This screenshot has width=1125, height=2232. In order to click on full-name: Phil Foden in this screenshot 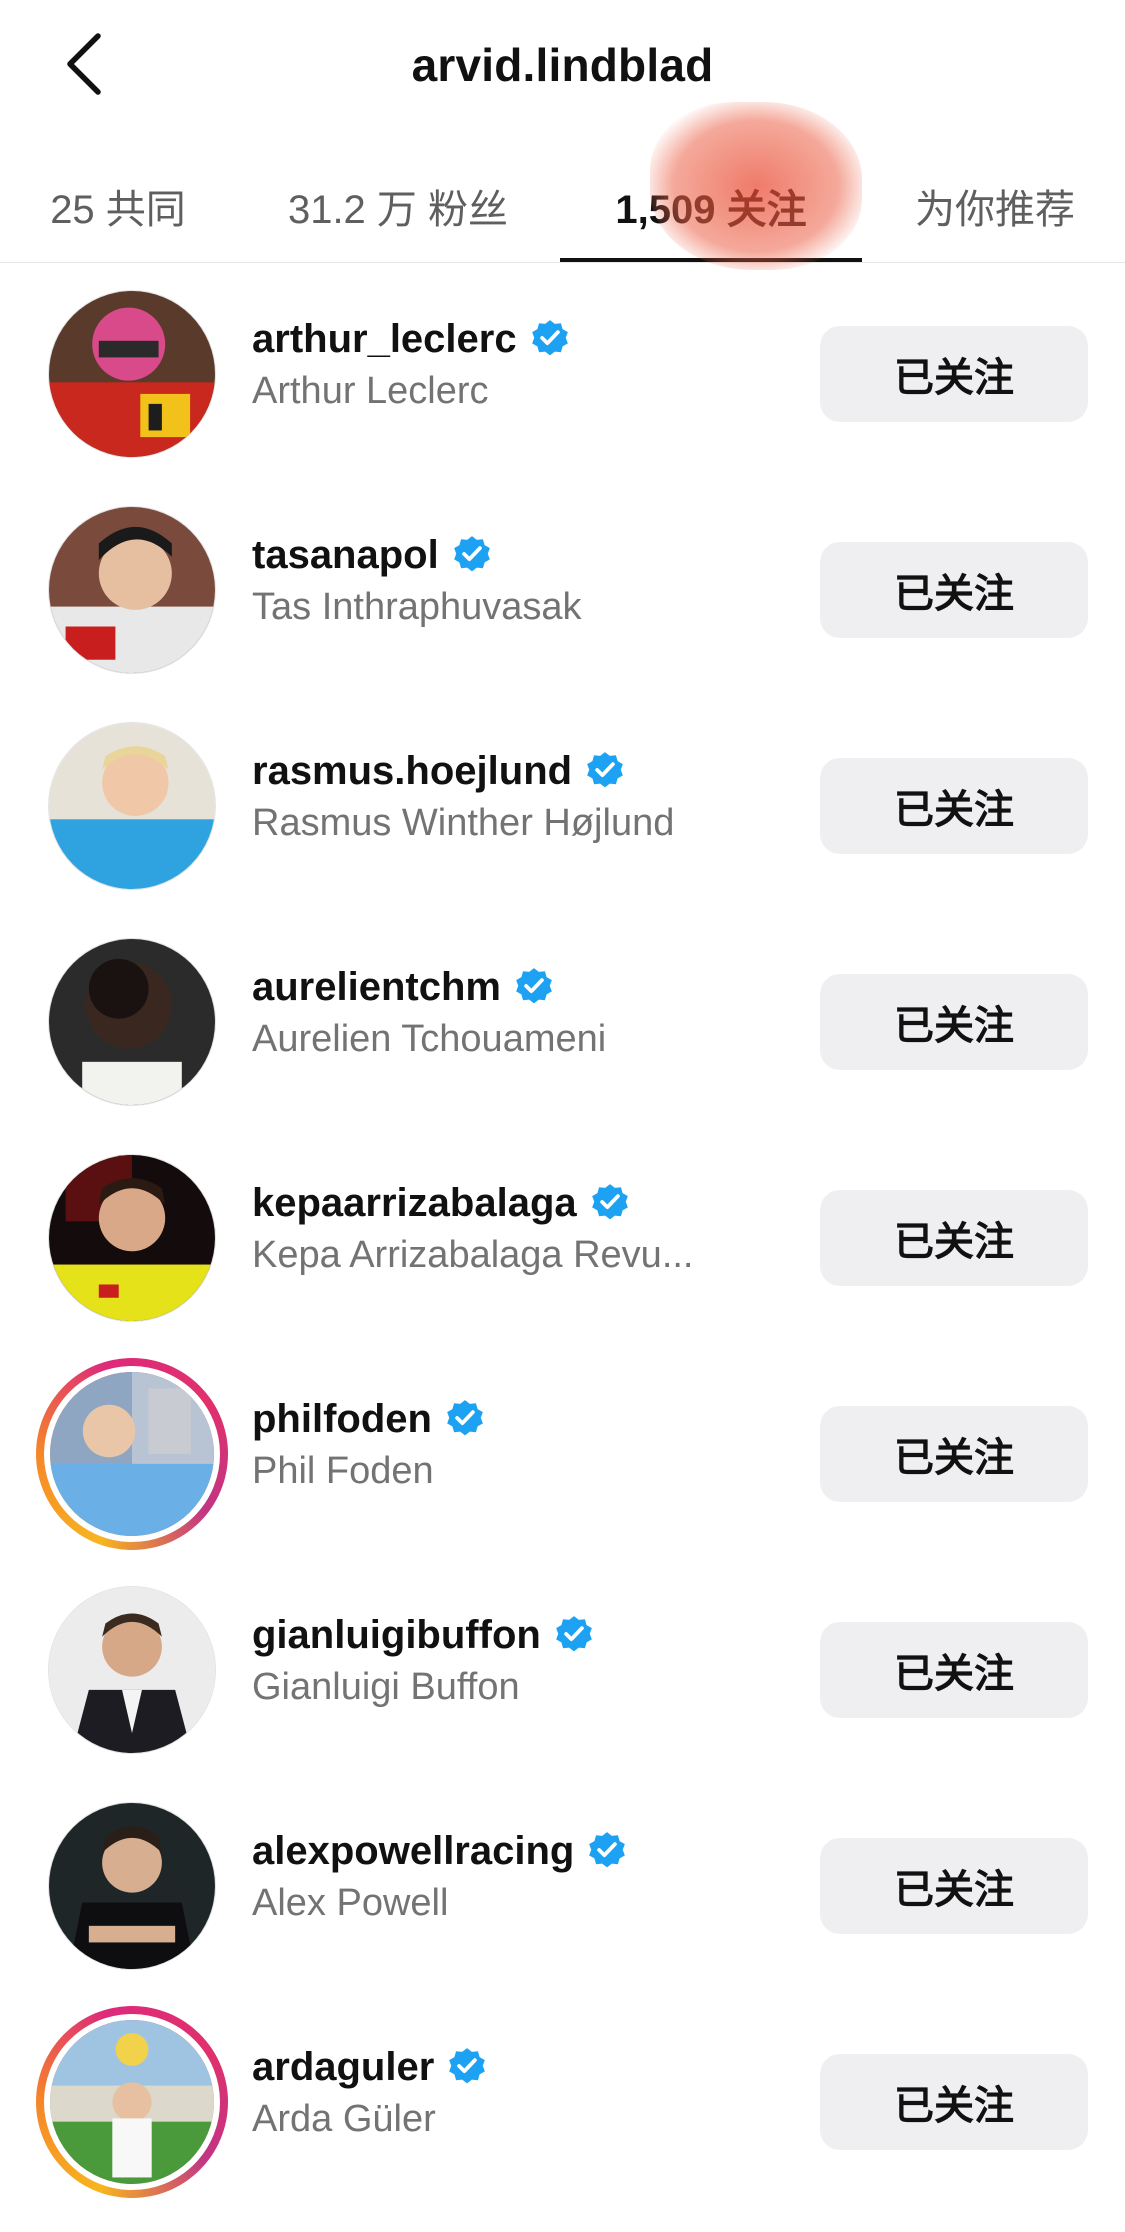, I will do `click(343, 1471)`.